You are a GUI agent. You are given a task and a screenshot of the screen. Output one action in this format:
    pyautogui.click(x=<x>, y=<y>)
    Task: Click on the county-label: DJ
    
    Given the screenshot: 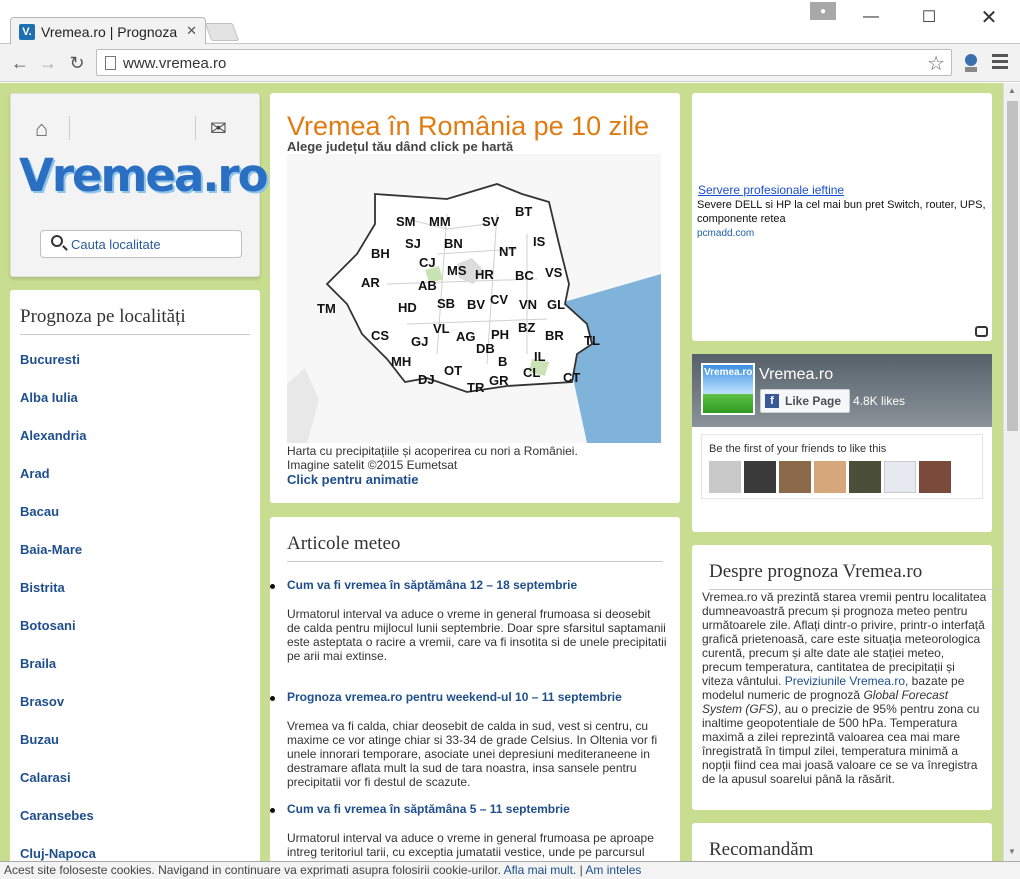 What is the action you would take?
    pyautogui.click(x=426, y=379)
    